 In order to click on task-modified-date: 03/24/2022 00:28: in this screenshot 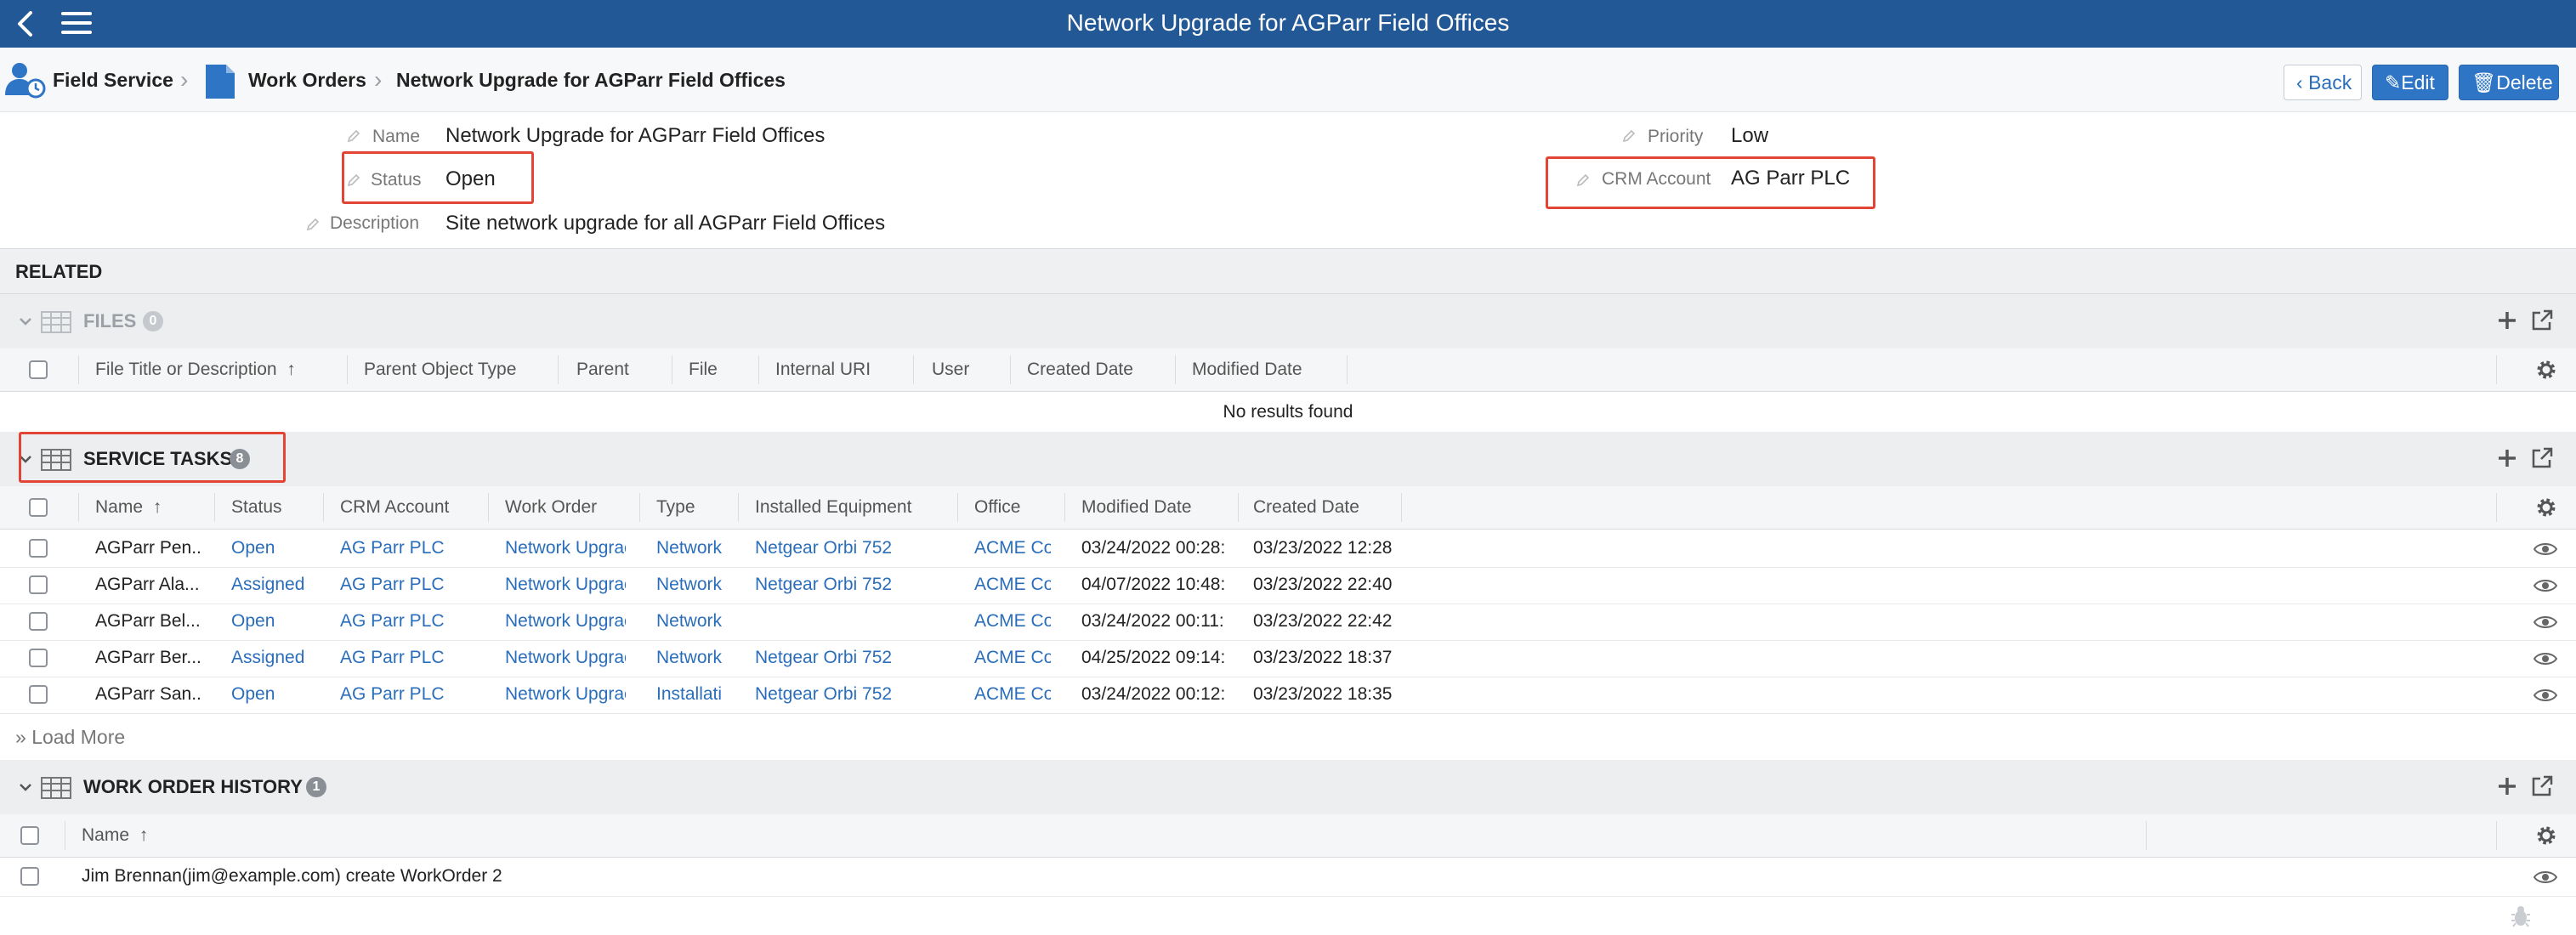, I will do `click(1154, 548)`.